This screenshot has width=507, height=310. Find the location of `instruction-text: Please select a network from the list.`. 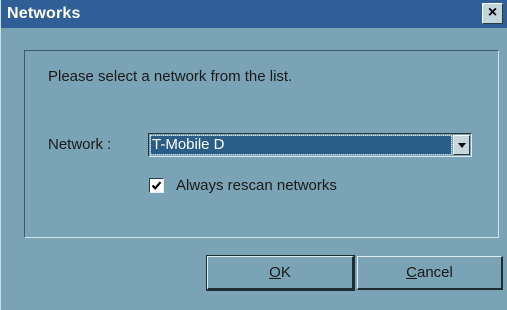

instruction-text: Please select a network from the list. is located at coordinates (170, 76).